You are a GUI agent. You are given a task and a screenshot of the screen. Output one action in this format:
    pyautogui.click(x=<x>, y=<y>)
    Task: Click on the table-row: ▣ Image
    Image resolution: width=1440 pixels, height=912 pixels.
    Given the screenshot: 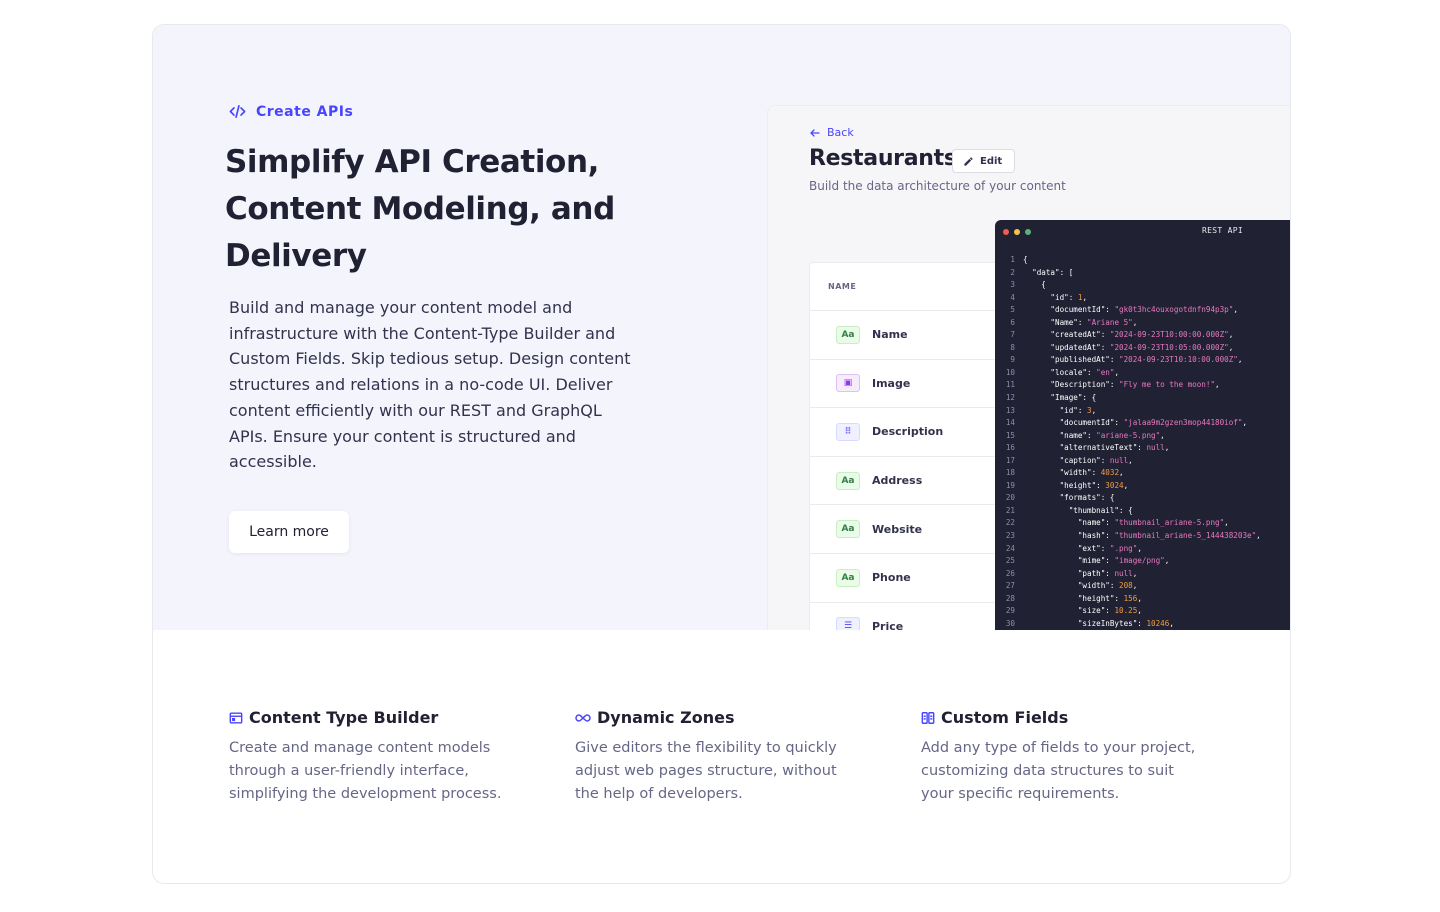 What is the action you would take?
    pyautogui.click(x=909, y=384)
    